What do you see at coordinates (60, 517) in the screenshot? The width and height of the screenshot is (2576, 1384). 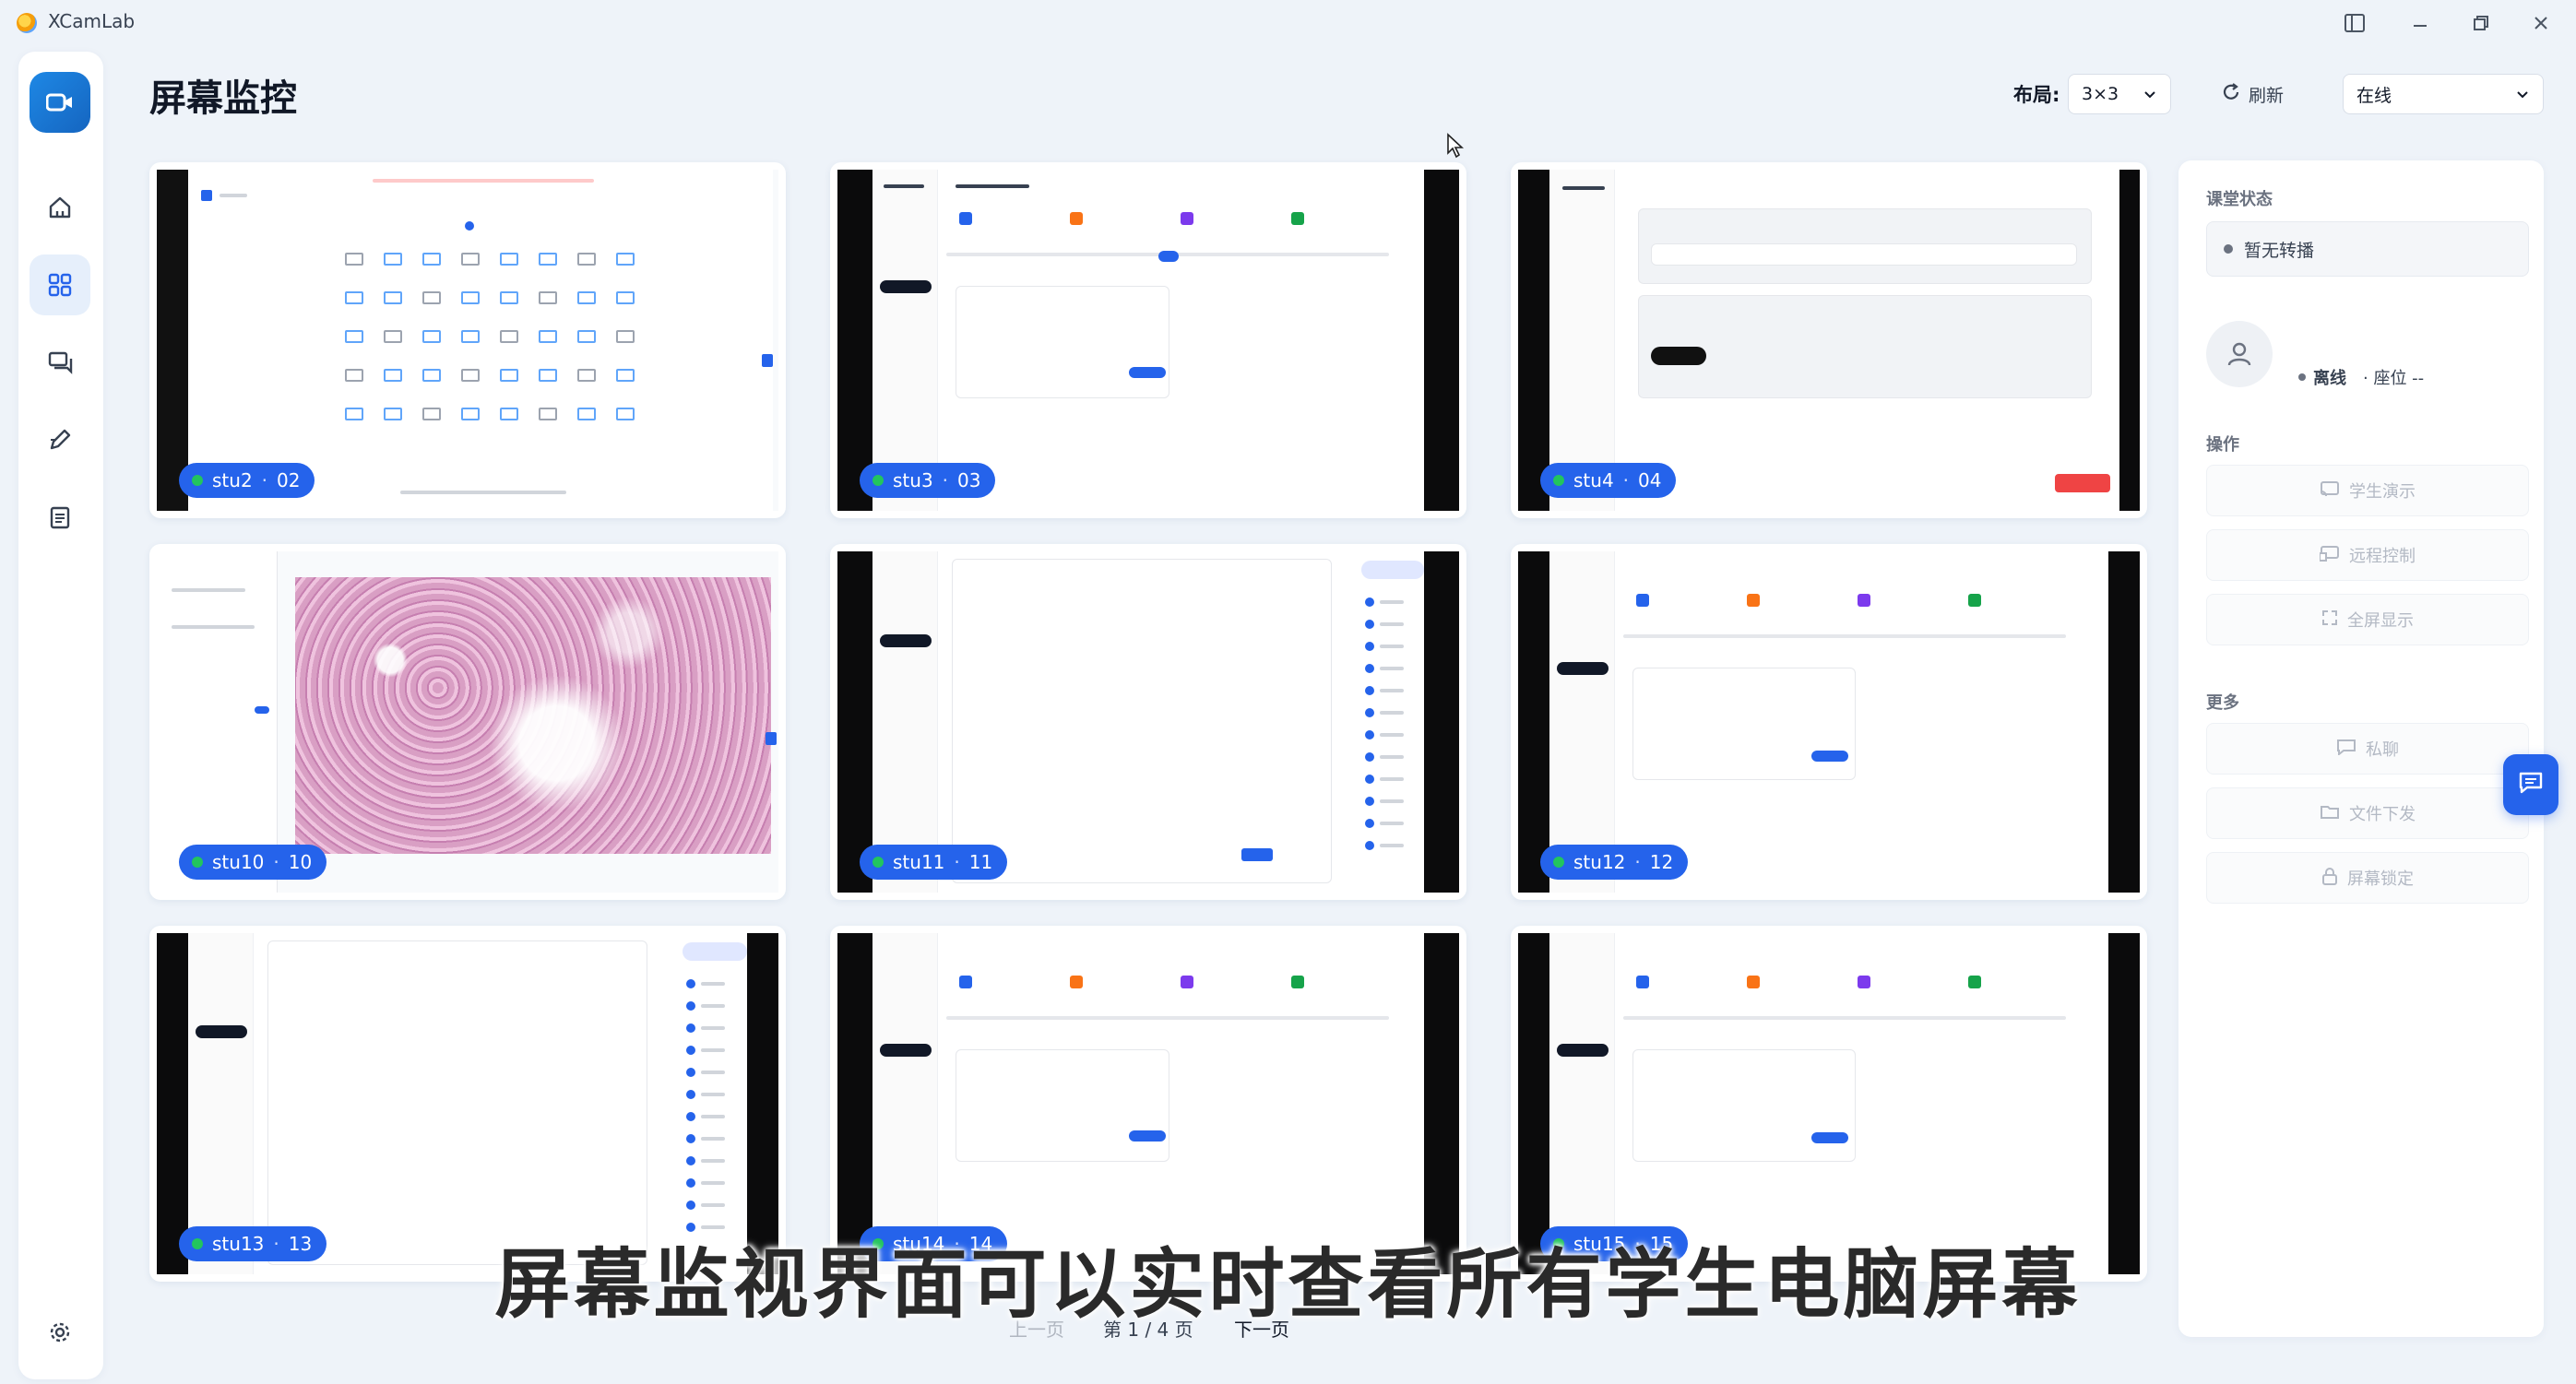 I see `clipboard-icon` at bounding box center [60, 517].